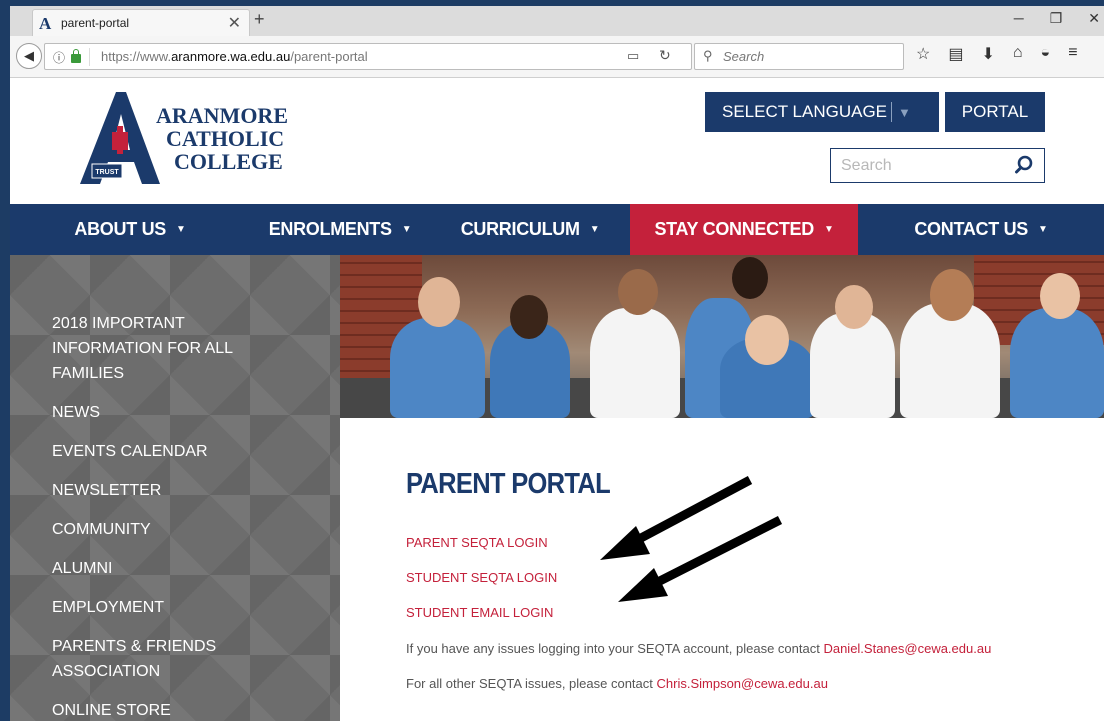 The height and width of the screenshot is (721, 1104). Describe the element at coordinates (981, 229) in the screenshot. I see `nav-contact-us: CONTACT US ▼` at that location.